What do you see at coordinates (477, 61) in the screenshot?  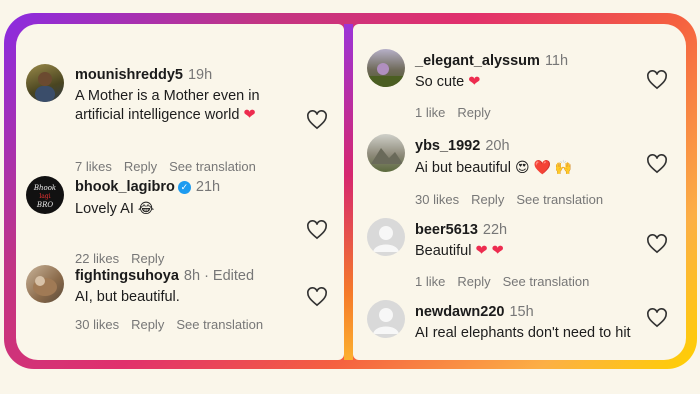 I see `username: _elegant_alyssum` at bounding box center [477, 61].